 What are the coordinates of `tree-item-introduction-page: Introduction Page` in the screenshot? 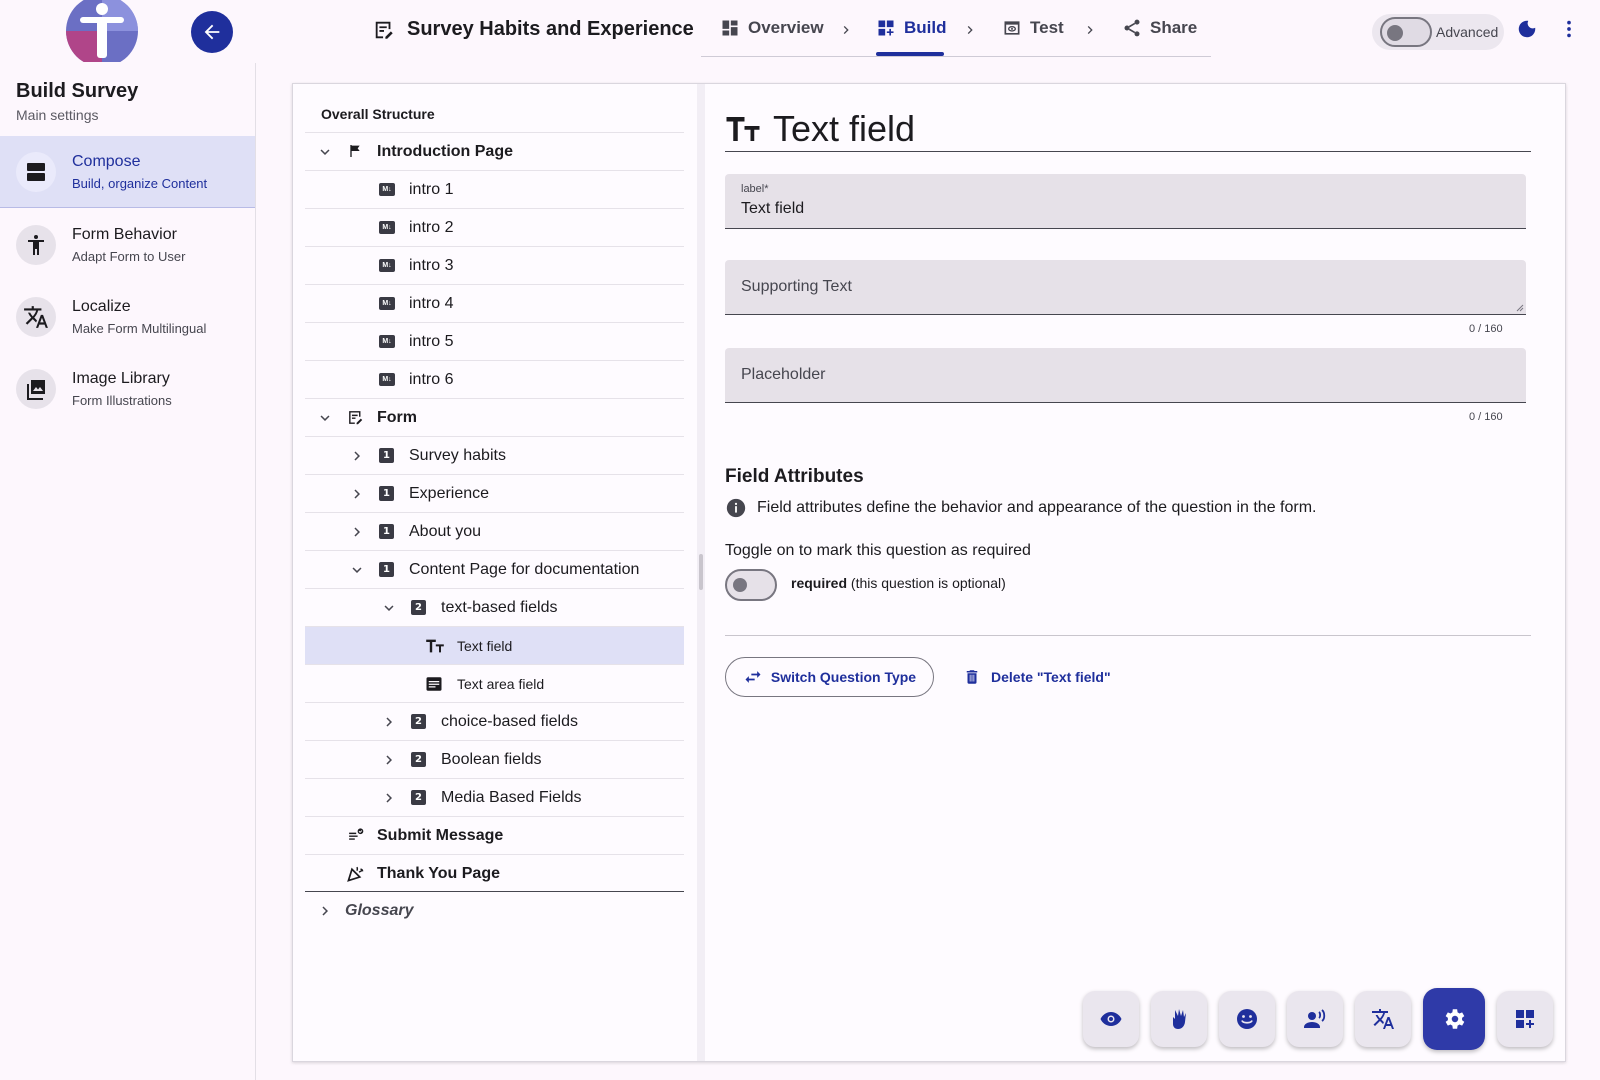 It's located at (494, 151).